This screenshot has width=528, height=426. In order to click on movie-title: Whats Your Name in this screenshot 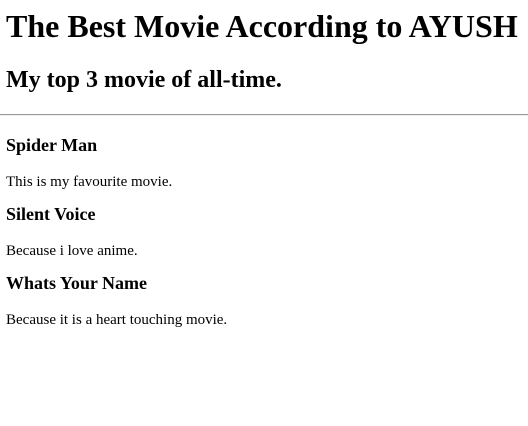, I will do `click(77, 283)`.